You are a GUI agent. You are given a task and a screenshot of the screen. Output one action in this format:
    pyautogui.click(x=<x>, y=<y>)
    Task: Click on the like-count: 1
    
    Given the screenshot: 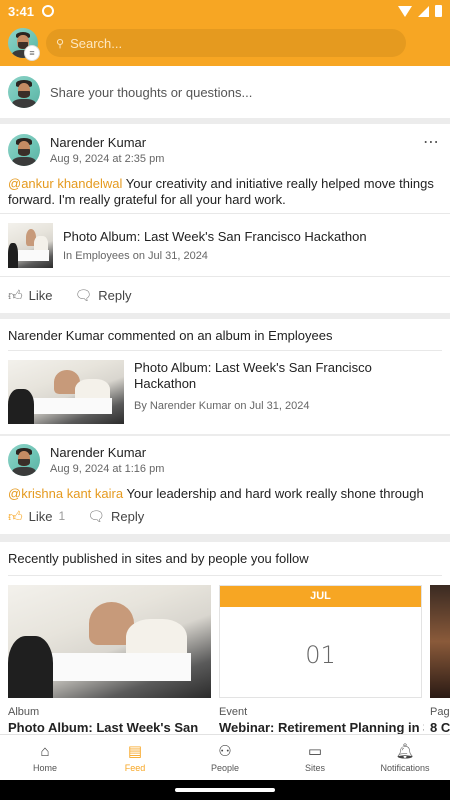 What is the action you would take?
    pyautogui.click(x=62, y=516)
    